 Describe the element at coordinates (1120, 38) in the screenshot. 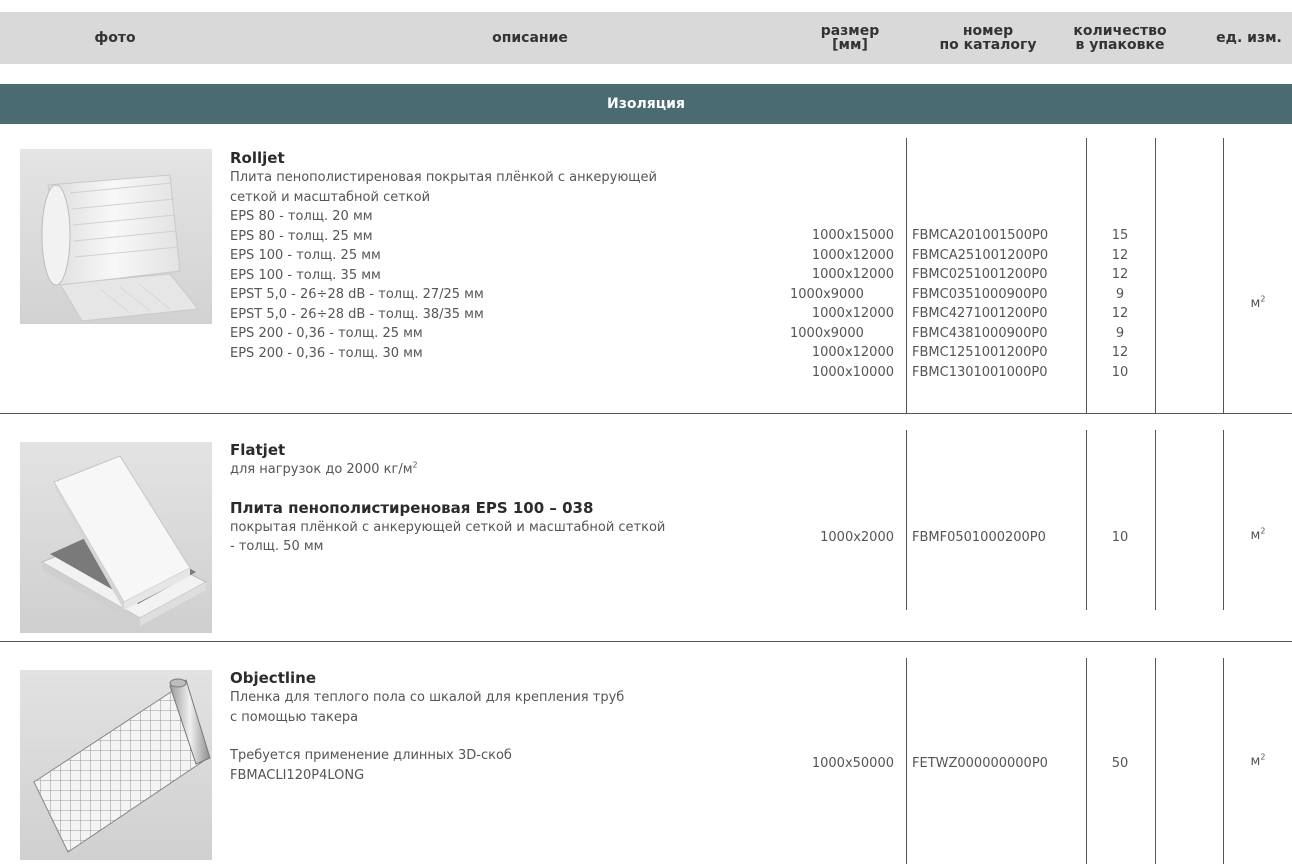

I see `header-quantity: количество в упаковке` at that location.